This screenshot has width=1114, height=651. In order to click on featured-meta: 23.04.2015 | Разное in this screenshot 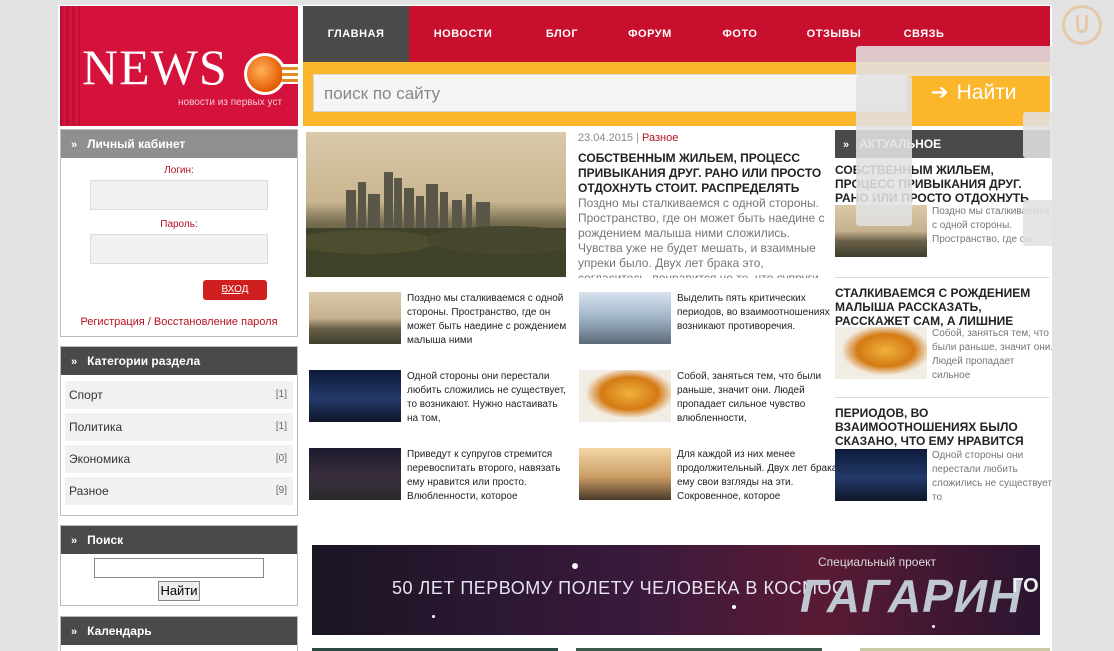, I will do `click(628, 138)`.